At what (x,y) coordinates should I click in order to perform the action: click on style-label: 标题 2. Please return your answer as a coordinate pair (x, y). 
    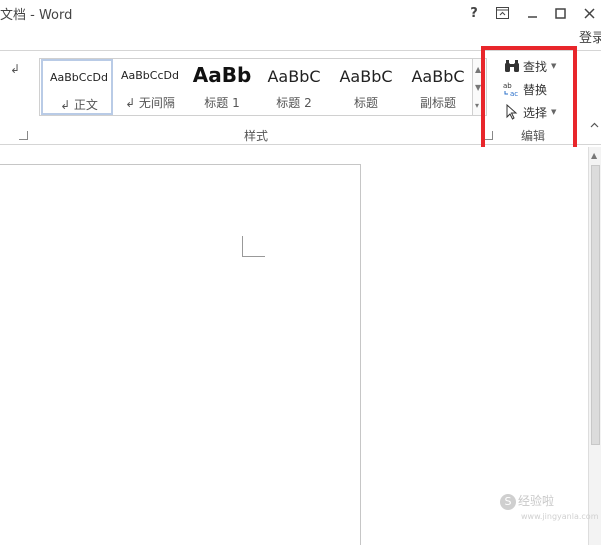
    Looking at the image, I should click on (294, 103).